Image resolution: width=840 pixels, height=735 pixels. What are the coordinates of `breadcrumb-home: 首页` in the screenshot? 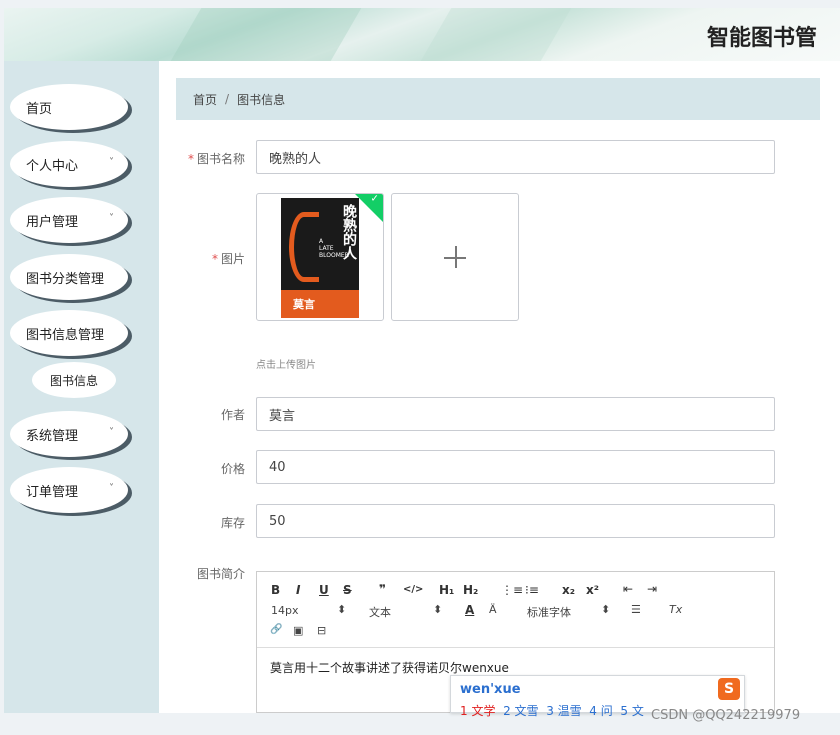 It's located at (205, 99).